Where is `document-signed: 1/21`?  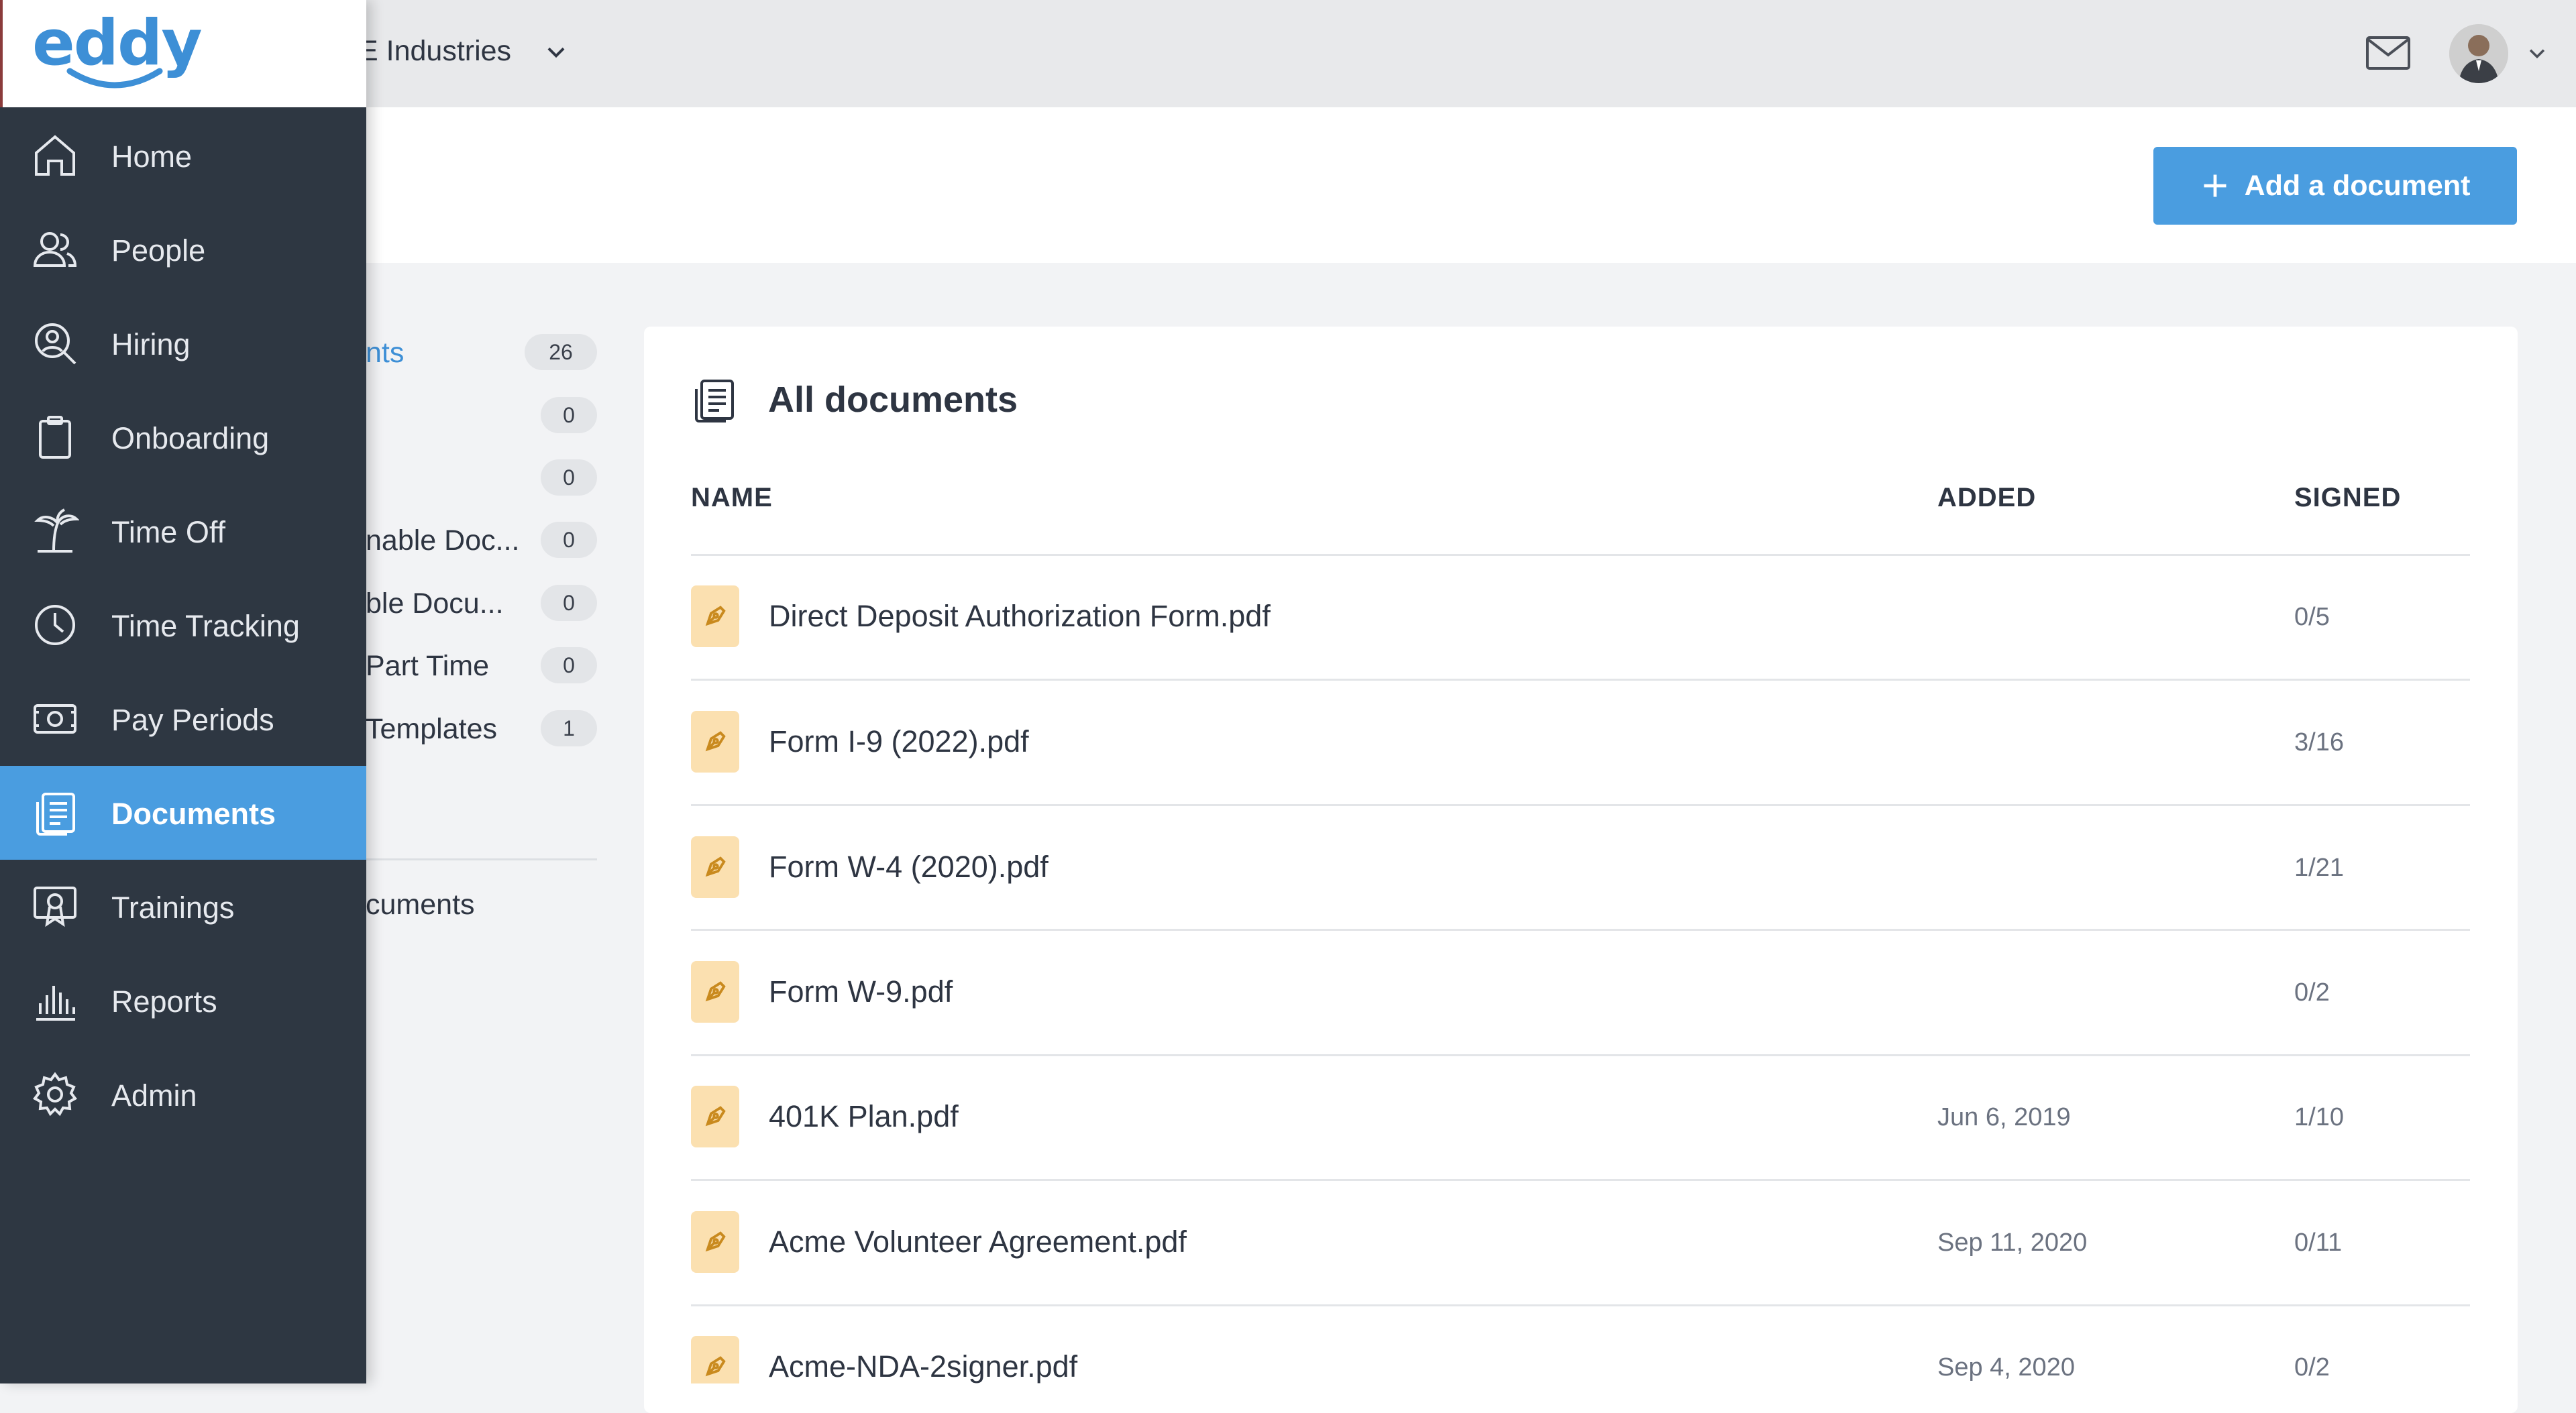 document-signed: 1/21 is located at coordinates (2319, 868).